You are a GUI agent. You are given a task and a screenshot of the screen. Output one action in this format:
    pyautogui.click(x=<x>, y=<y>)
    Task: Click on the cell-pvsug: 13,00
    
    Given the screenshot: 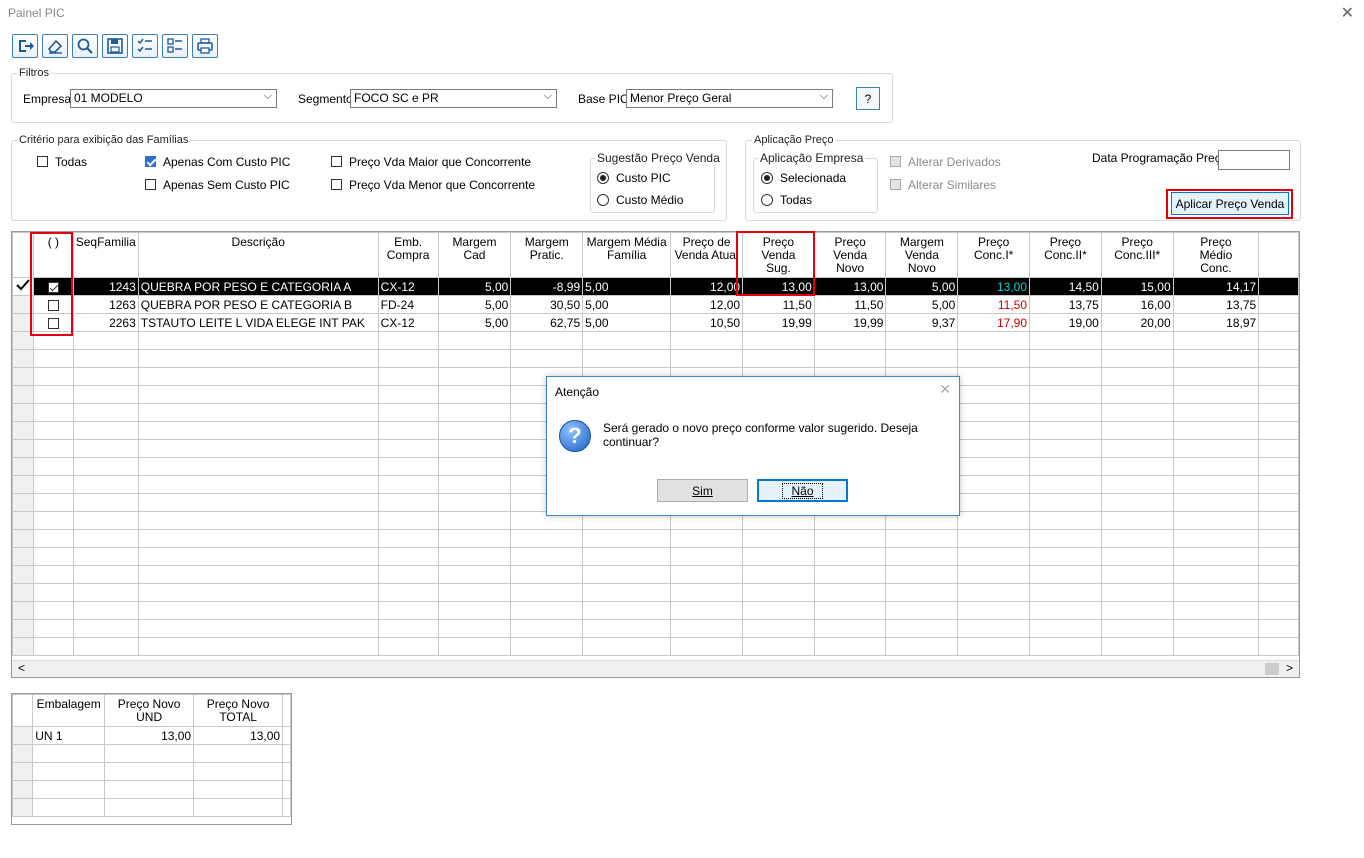 What is the action you would take?
    pyautogui.click(x=778, y=286)
    